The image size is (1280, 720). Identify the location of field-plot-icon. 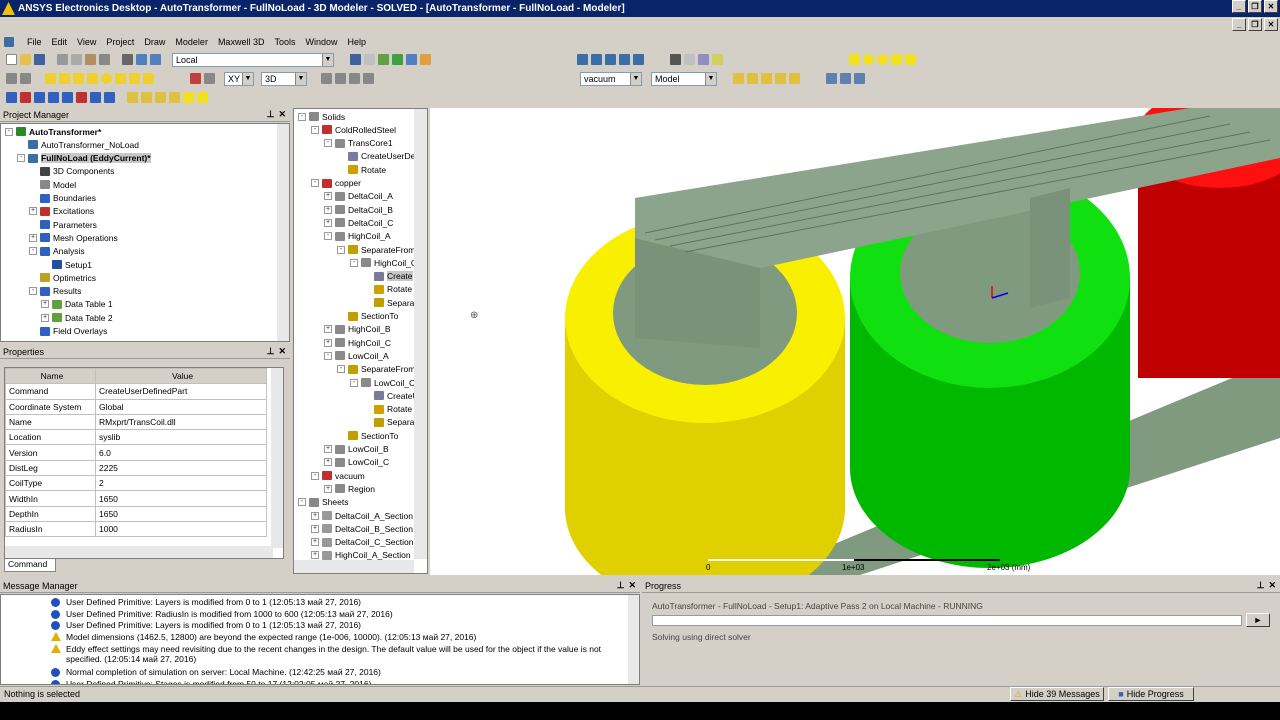
(132, 97).